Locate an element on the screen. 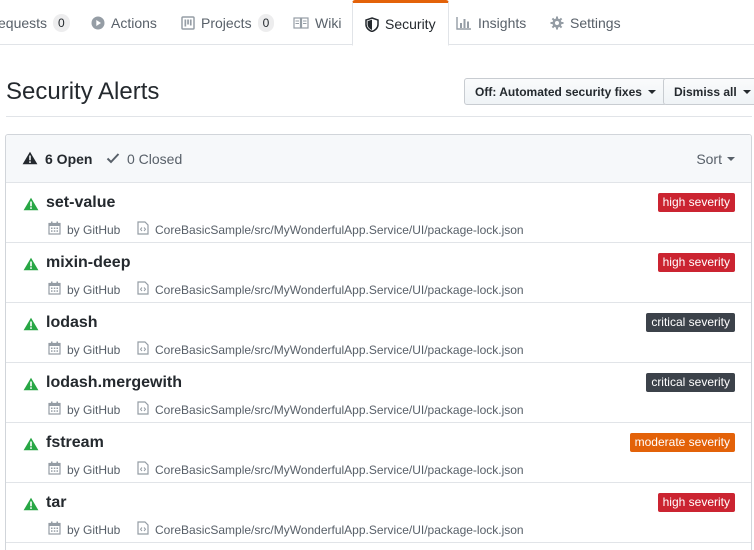 The height and width of the screenshot is (550, 754). graph-icon is located at coordinates (464, 23).